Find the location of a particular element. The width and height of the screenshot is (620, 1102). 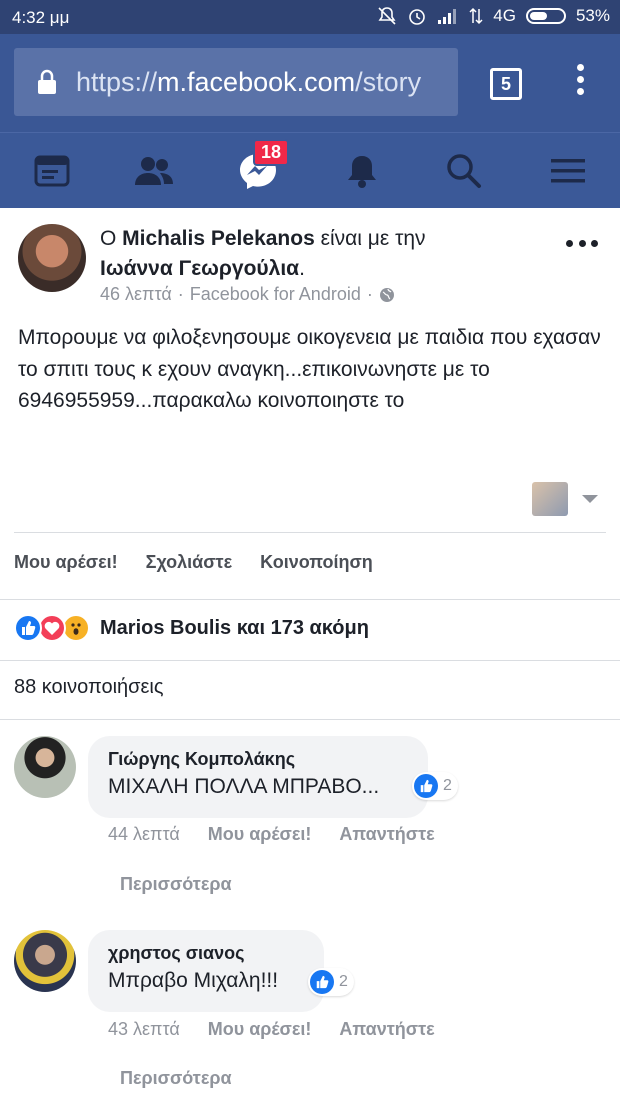

post-meta: 46 λεπτά · Facebook for Android · is located at coordinates (247, 294).